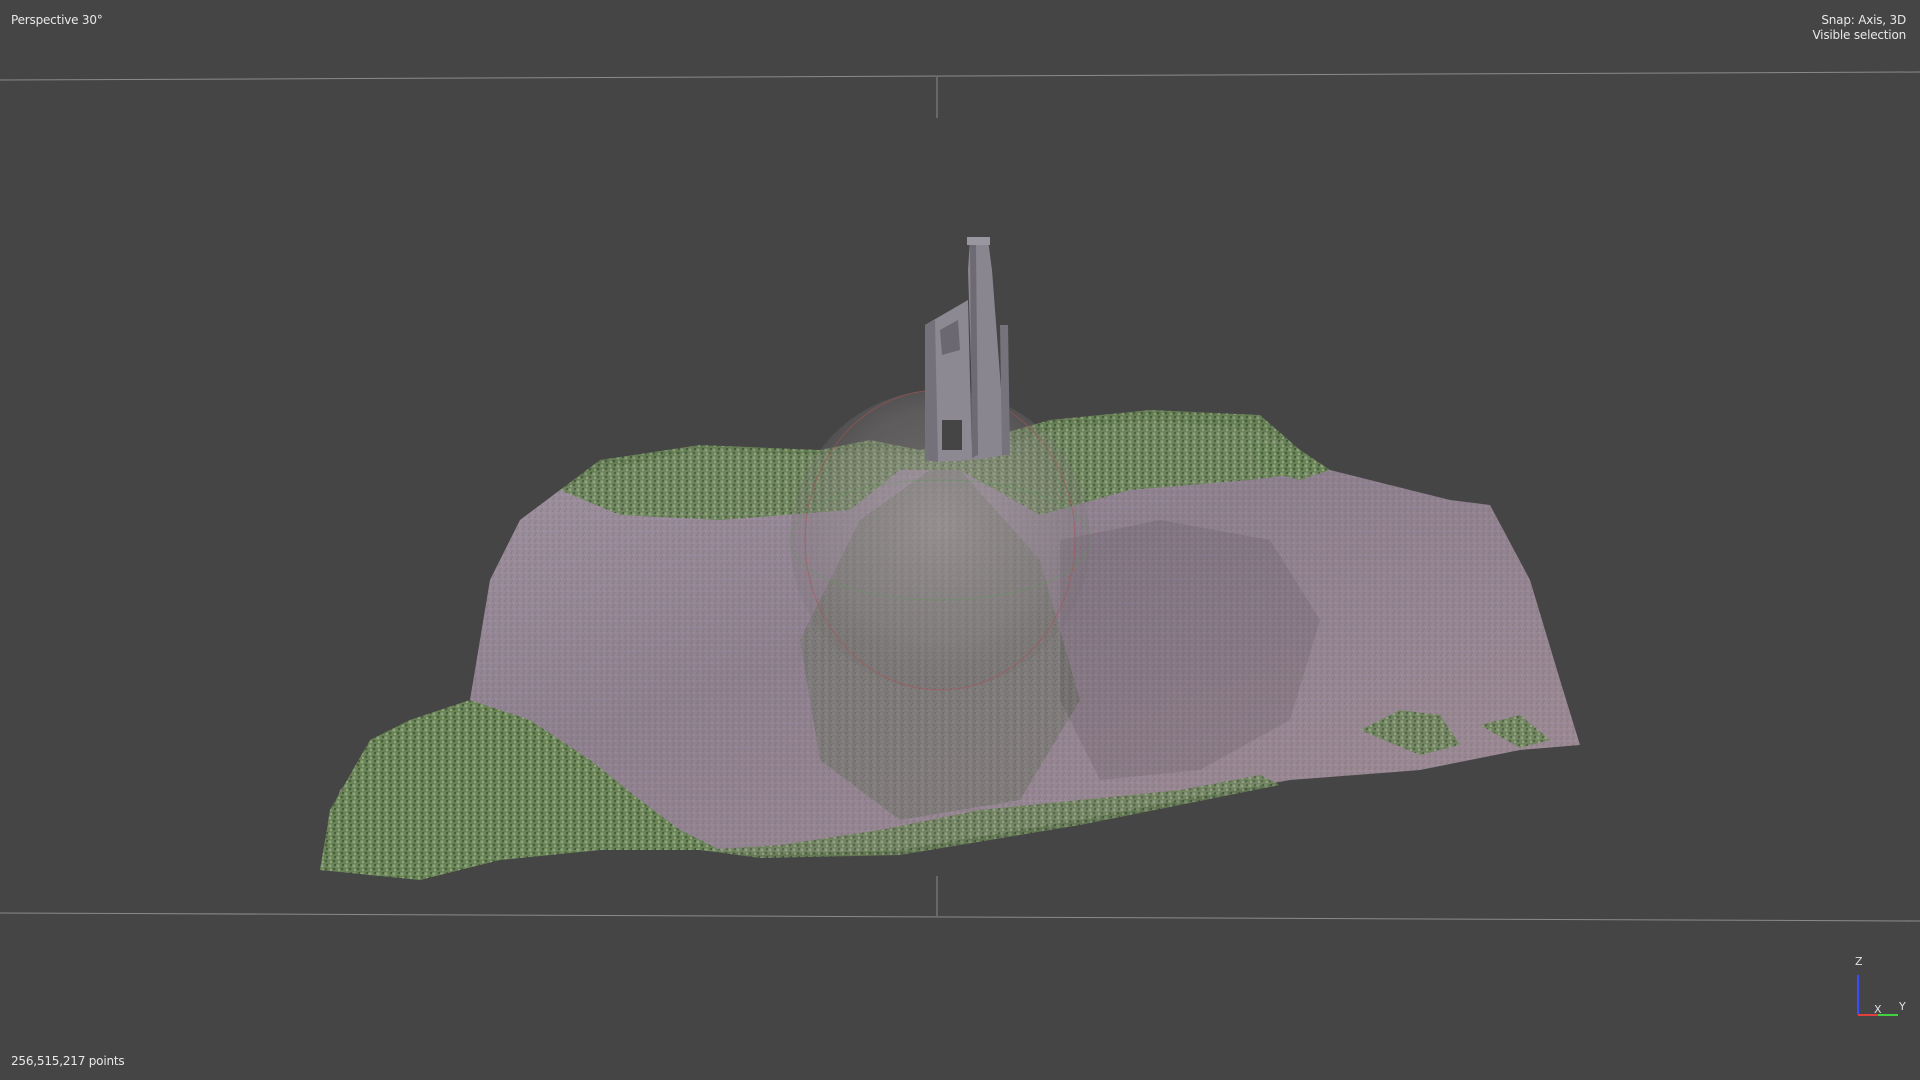 The width and height of the screenshot is (1920, 1080). What do you see at coordinates (1878, 990) in the screenshot?
I see `axis-gizmo: Z X Y` at bounding box center [1878, 990].